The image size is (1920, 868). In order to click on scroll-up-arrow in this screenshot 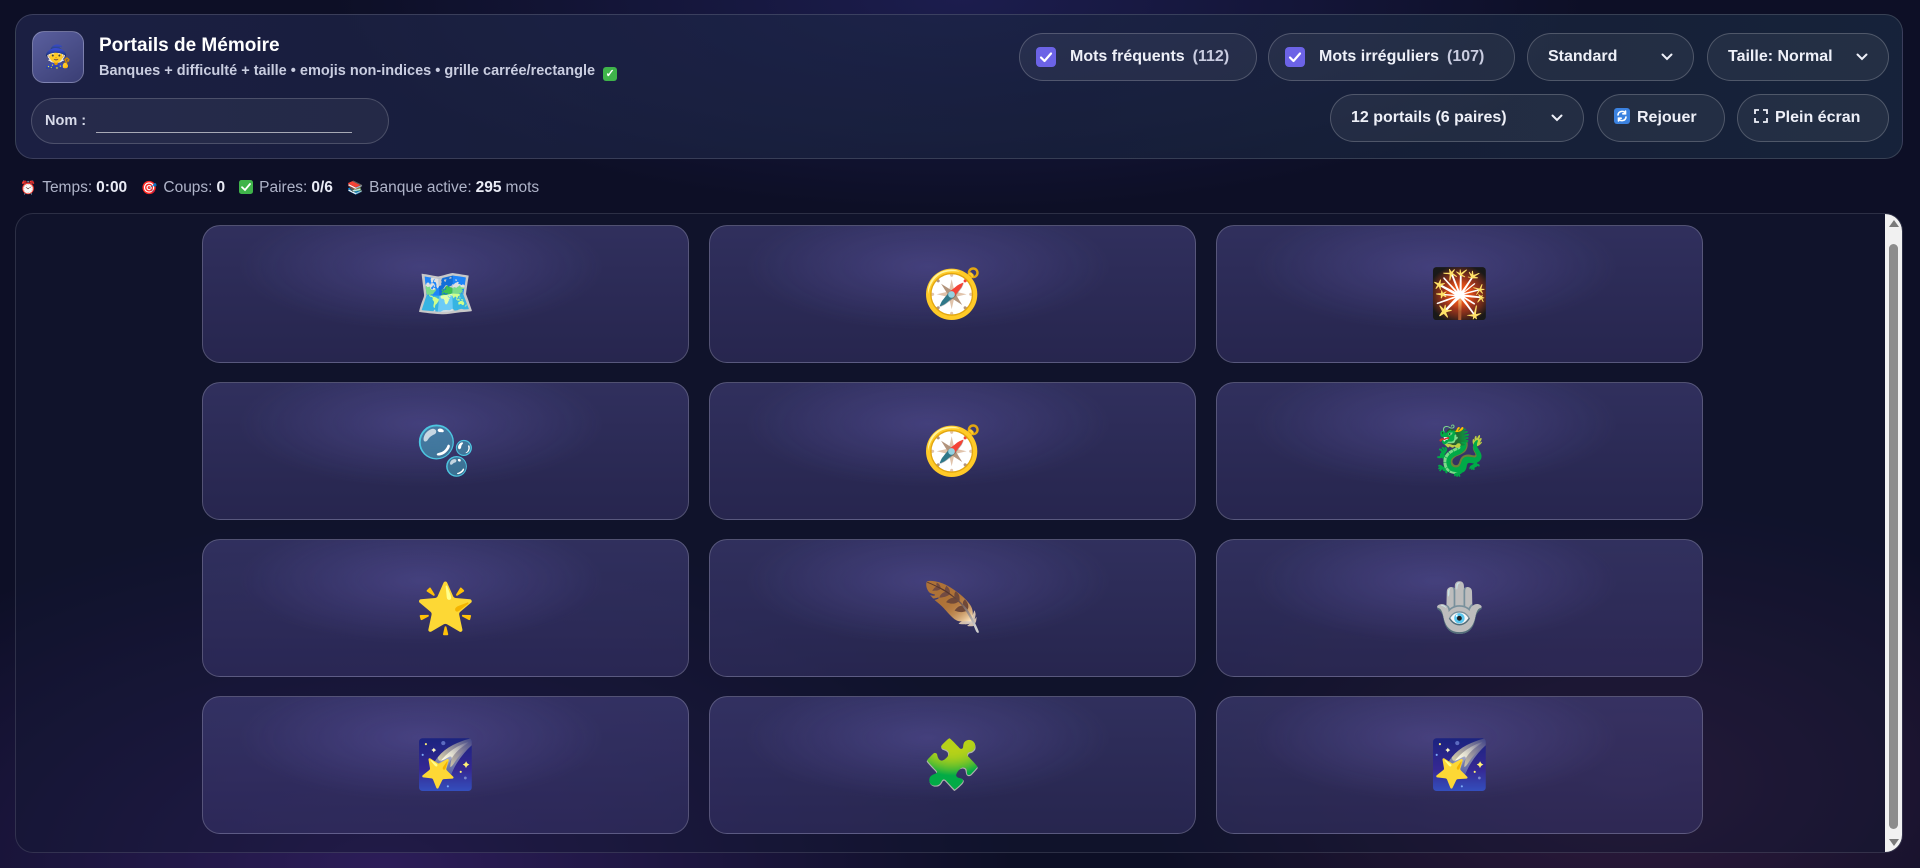, I will do `click(1894, 223)`.